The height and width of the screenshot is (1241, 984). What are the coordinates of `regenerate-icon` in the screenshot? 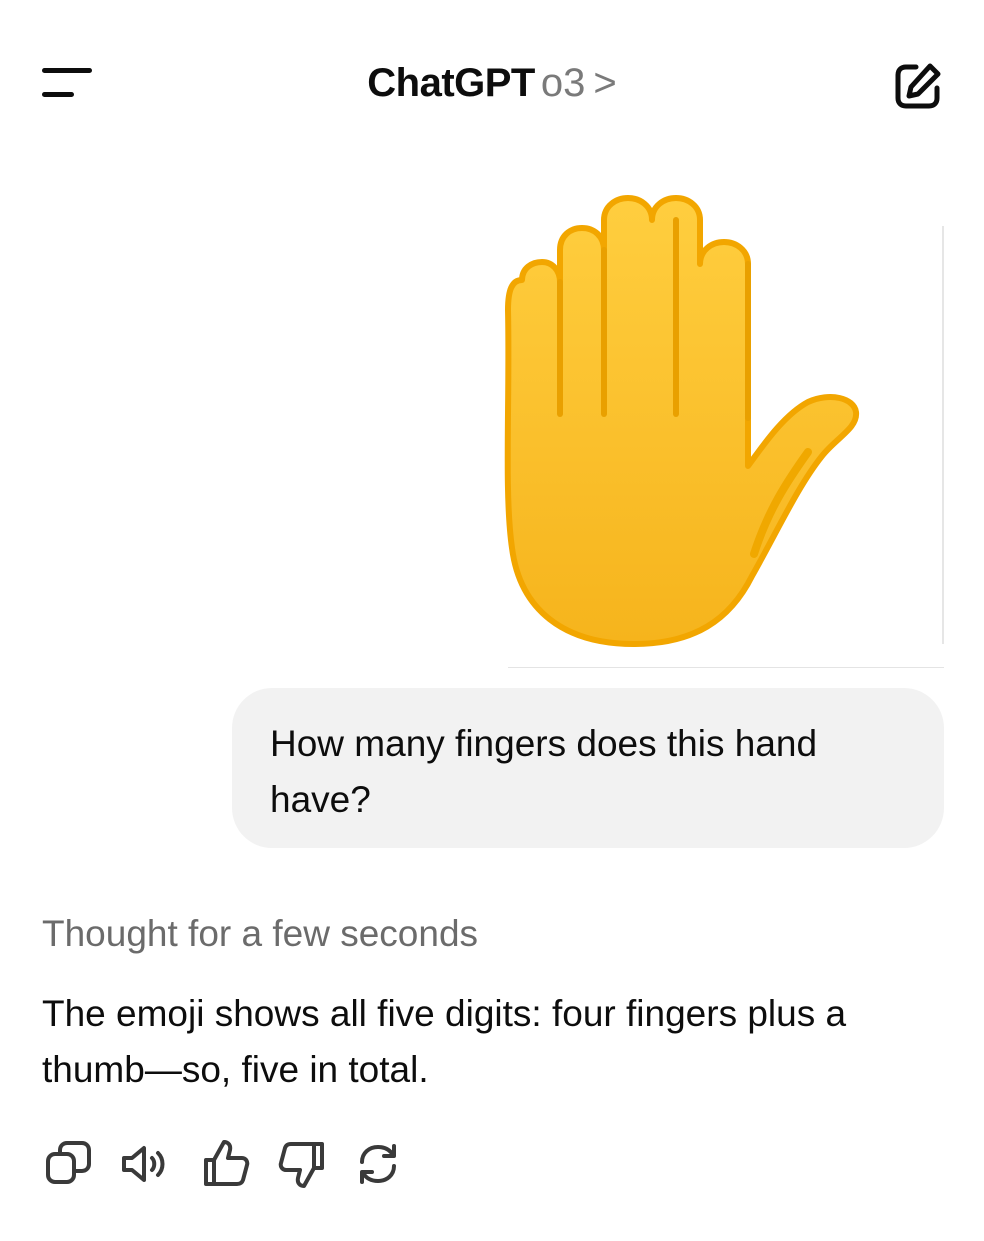 It's located at (378, 1164).